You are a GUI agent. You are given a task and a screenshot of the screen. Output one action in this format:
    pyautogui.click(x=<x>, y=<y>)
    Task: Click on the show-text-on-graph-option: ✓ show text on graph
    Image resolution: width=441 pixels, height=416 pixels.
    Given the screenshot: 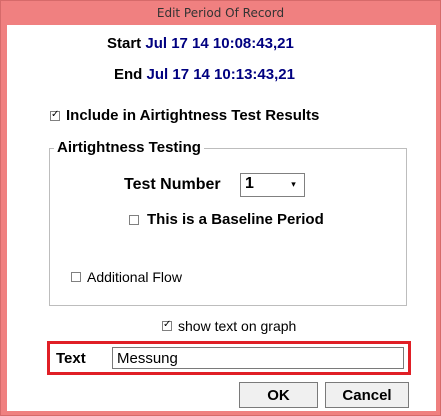 What is the action you would take?
    pyautogui.click(x=229, y=326)
    